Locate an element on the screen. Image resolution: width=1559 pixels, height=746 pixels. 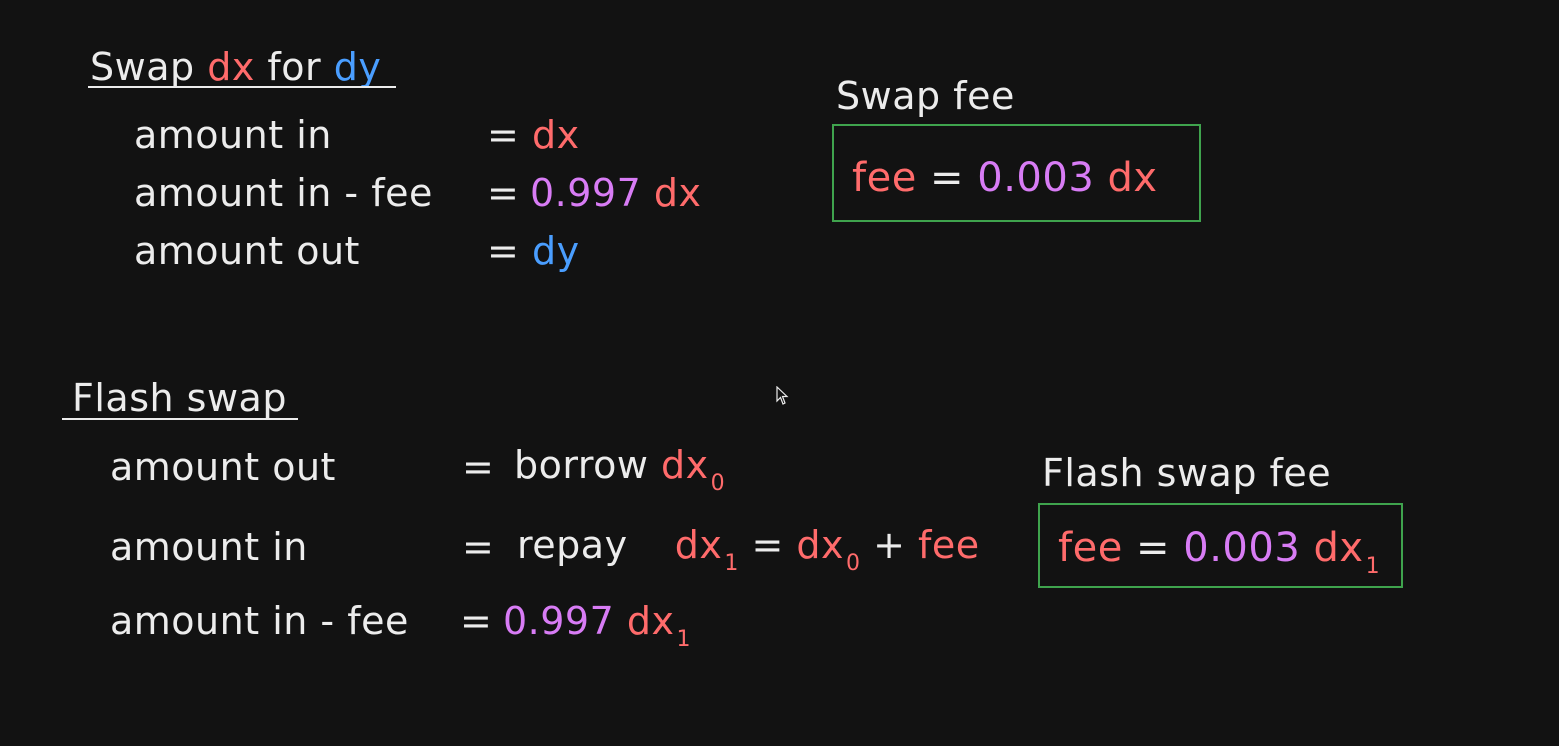
flash-row-amount-in-var: dx is located at coordinates (698, 545).